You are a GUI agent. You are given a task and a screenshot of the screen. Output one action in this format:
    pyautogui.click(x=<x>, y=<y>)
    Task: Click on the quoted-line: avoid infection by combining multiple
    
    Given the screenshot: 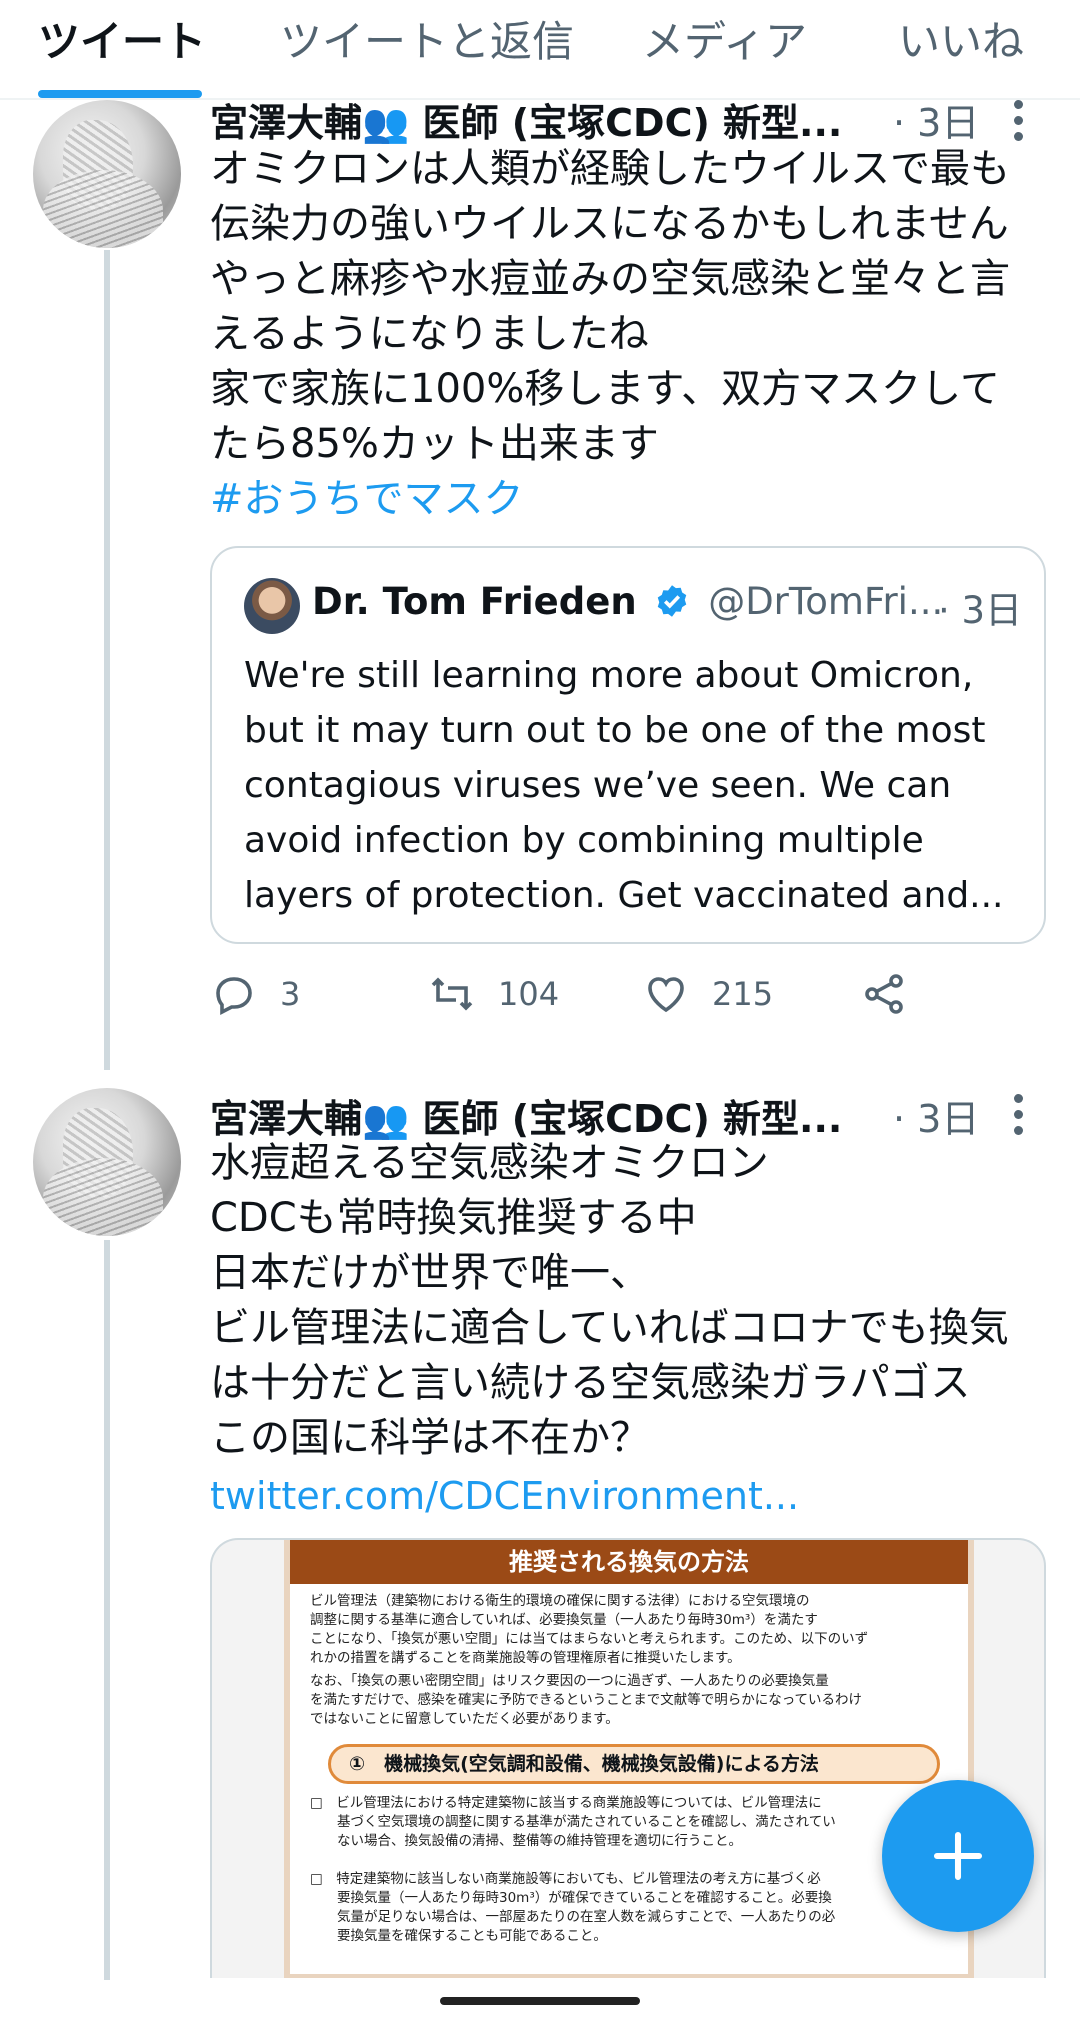 What is the action you would take?
    pyautogui.click(x=584, y=840)
    